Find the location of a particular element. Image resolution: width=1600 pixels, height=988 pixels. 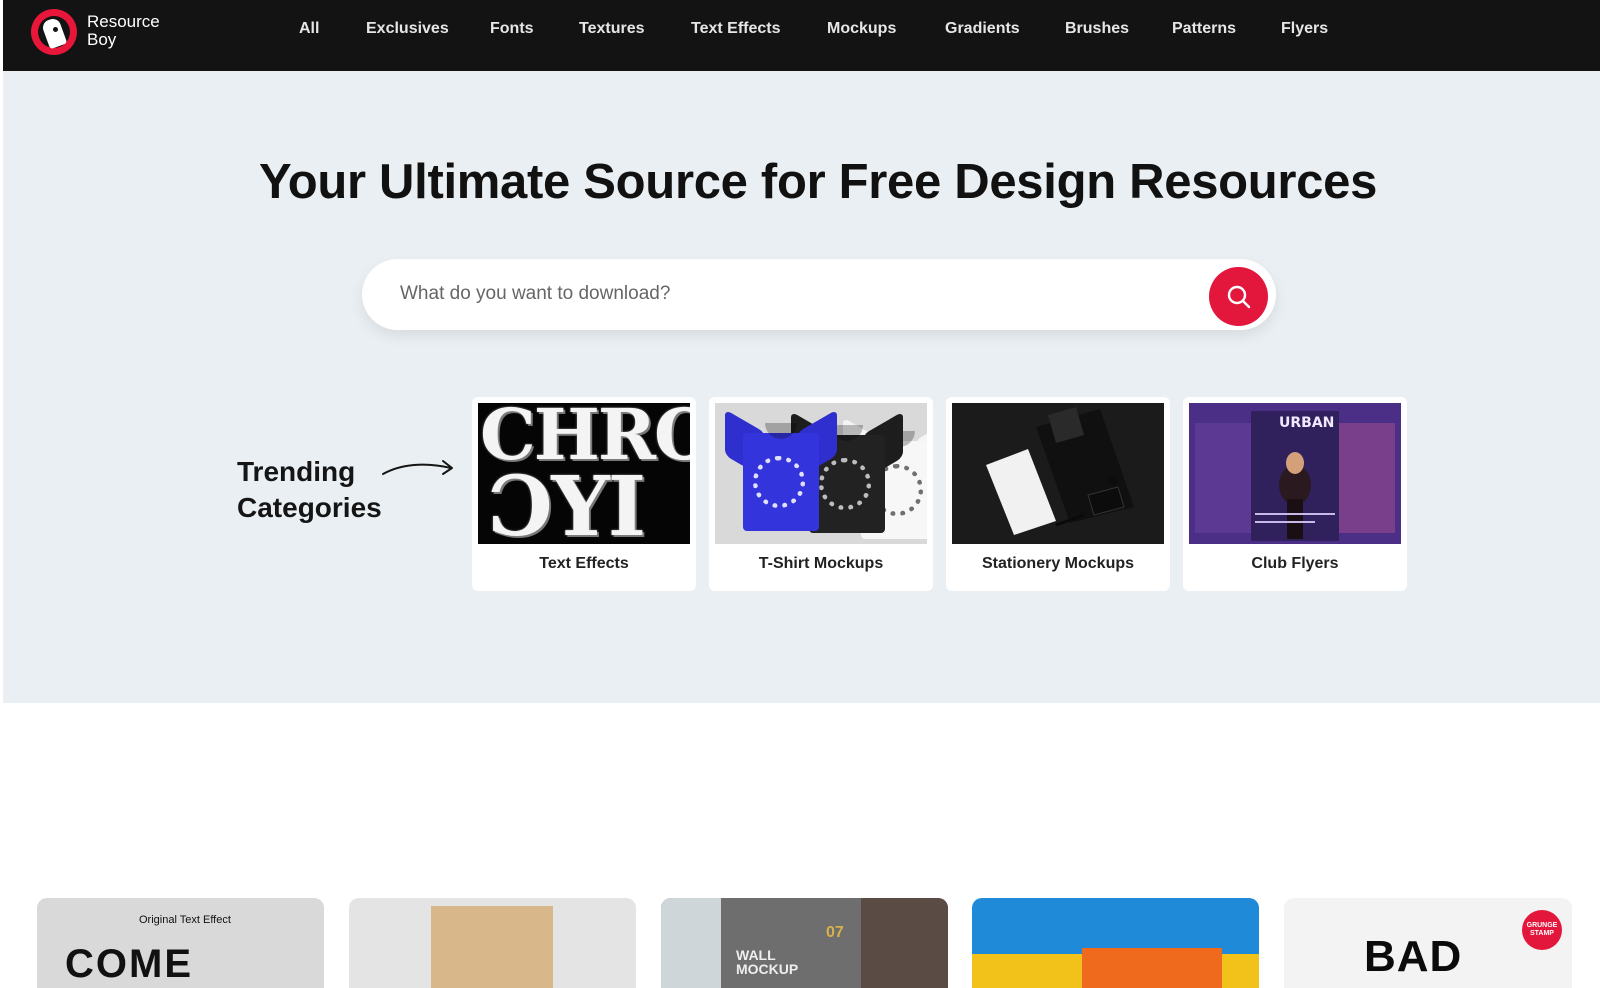

nav-text-effects: Text Effects is located at coordinates (736, 29).